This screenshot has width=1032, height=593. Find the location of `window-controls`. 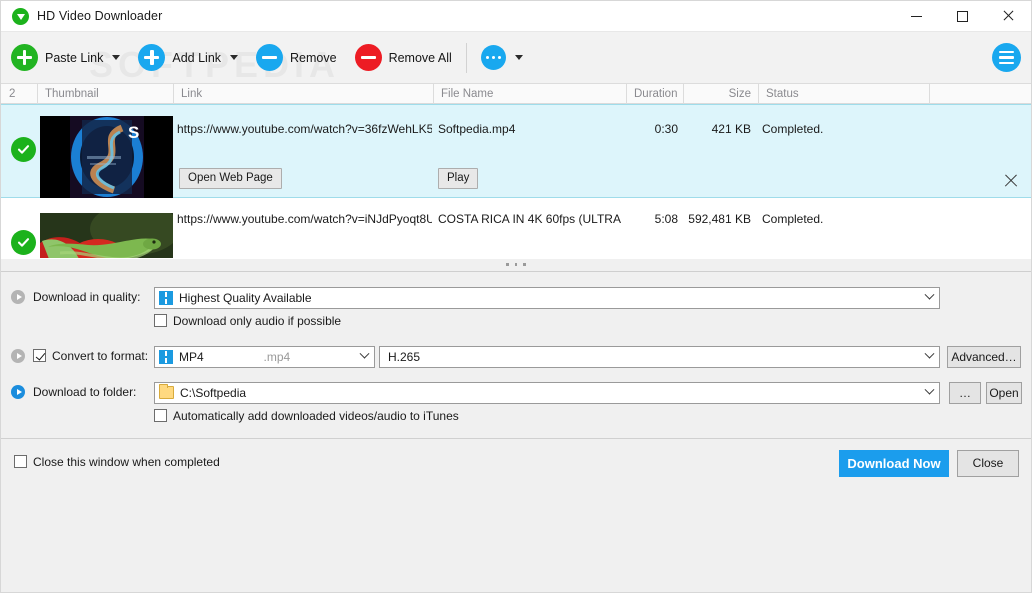

window-controls is located at coordinates (962, 16).